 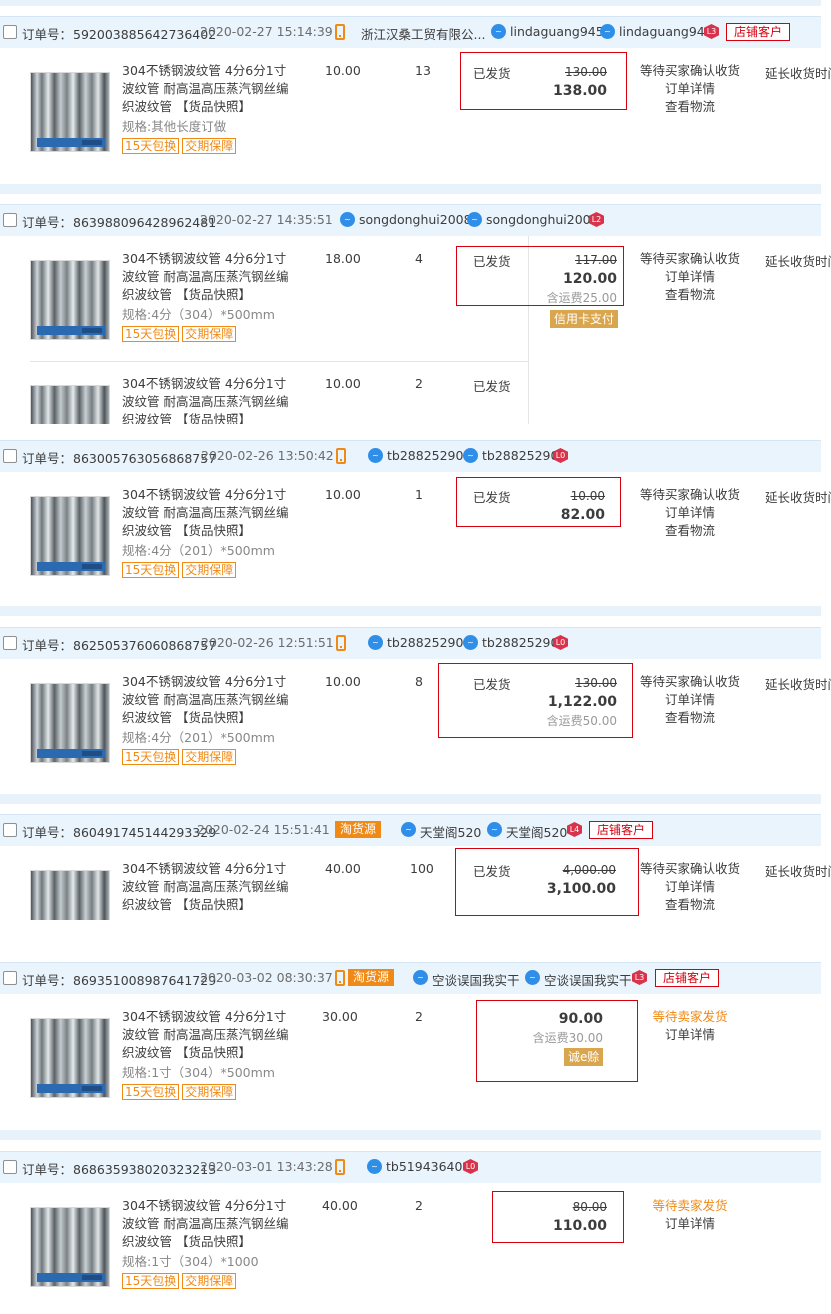 I want to click on buyer-nickname: songdonghui2008, so click(x=542, y=219).